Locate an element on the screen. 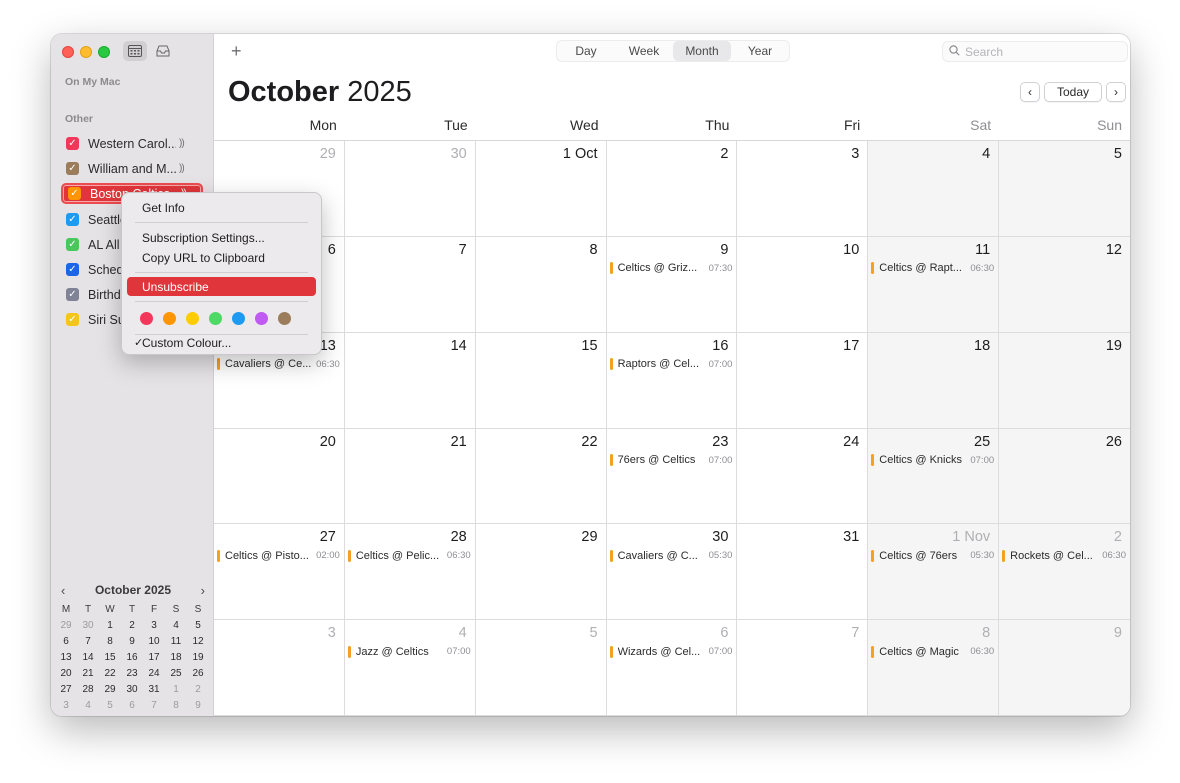 Image resolution: width=1180 pixels, height=783 pixels. day-cell: 26 is located at coordinates (1064, 476).